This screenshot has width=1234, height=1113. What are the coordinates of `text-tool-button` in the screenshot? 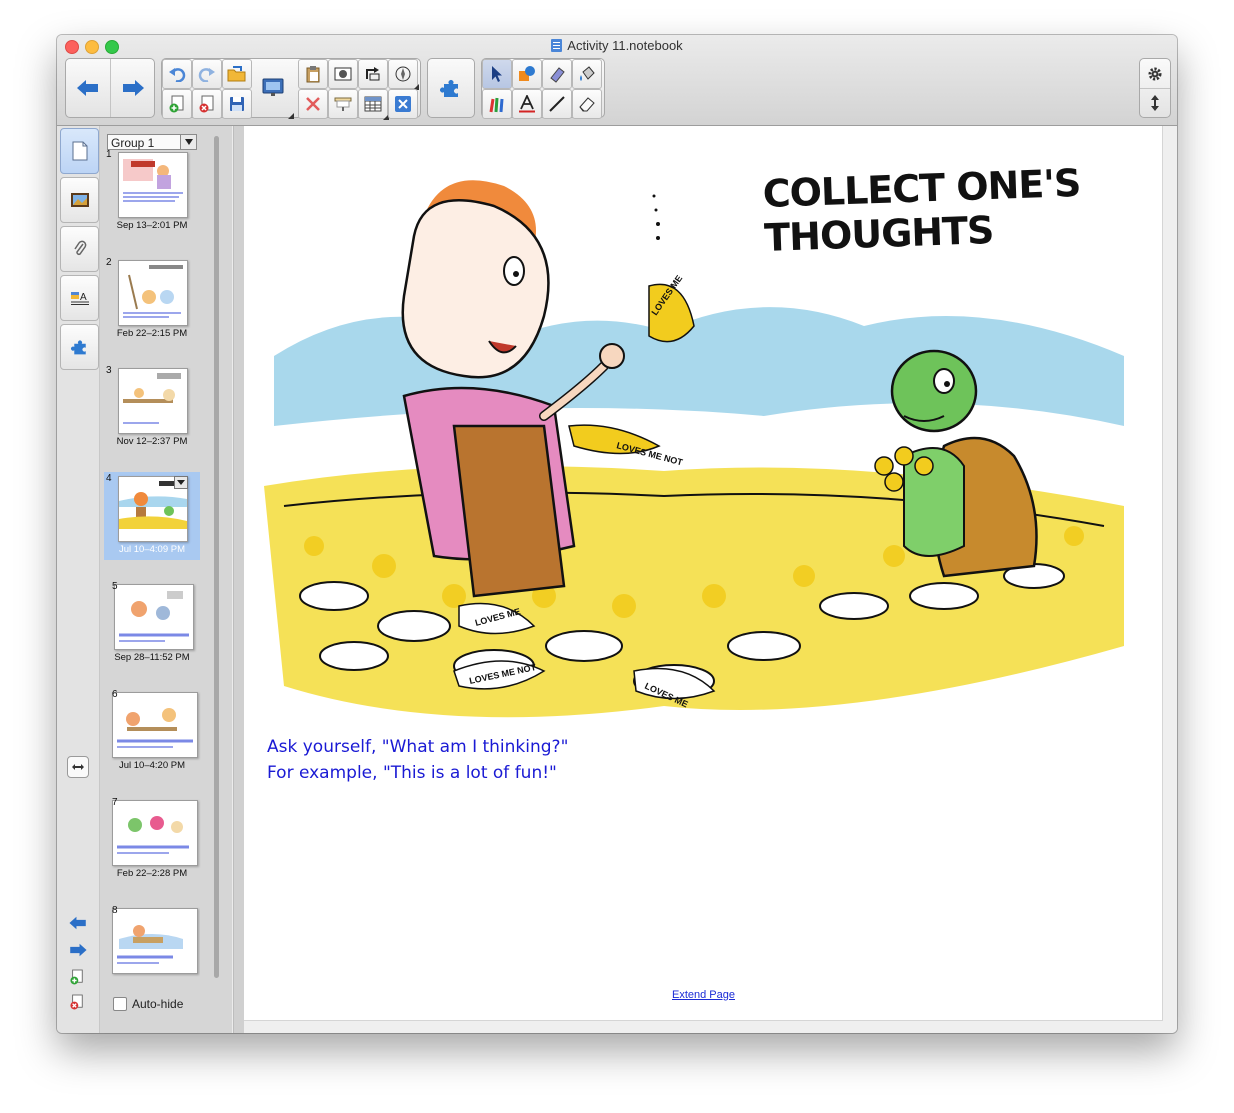 It's located at (527, 104).